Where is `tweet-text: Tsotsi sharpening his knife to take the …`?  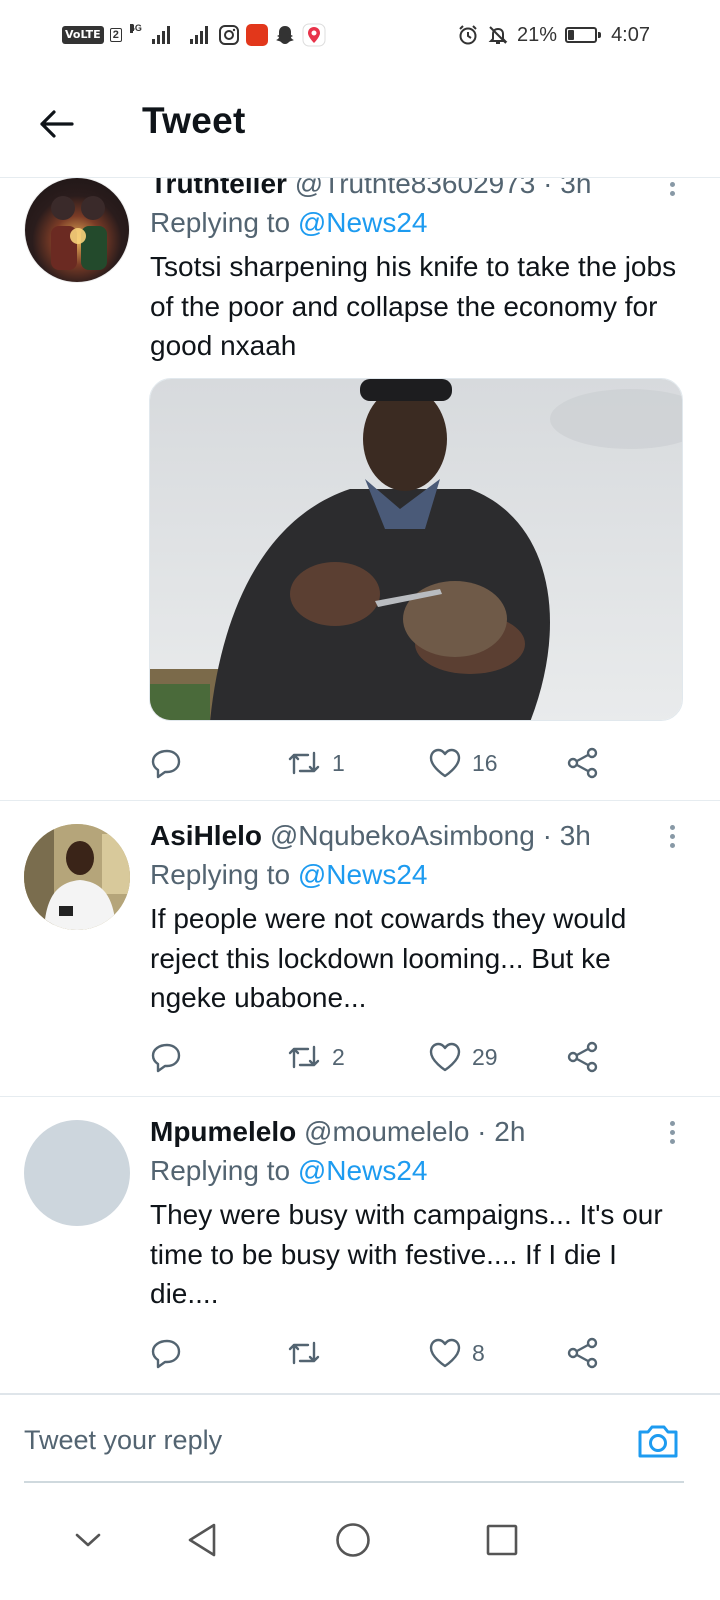
tweet-text: Tsotsi sharpening his knife to take the … is located at coordinates (413, 306).